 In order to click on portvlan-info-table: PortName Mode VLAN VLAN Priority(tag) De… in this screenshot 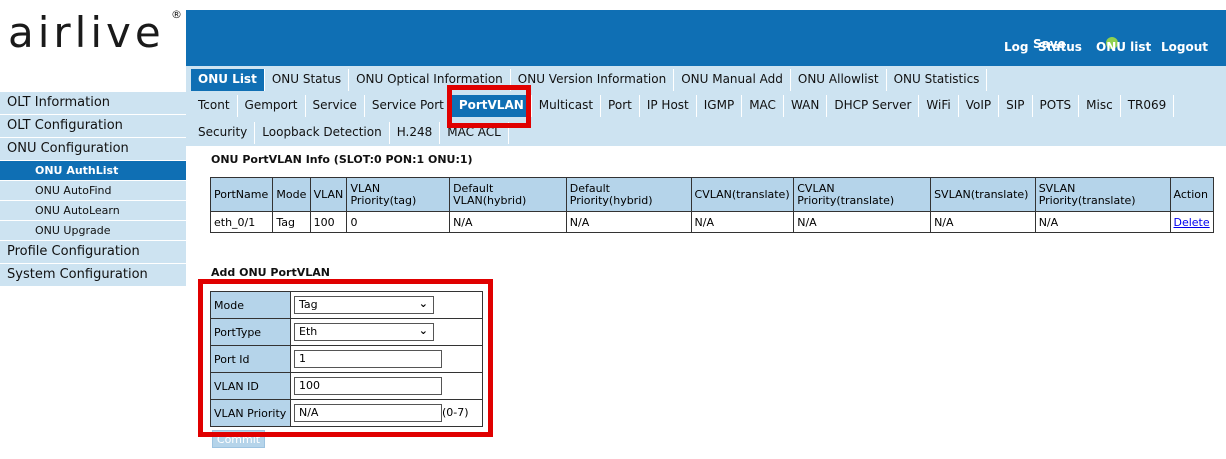, I will do `click(711, 205)`.